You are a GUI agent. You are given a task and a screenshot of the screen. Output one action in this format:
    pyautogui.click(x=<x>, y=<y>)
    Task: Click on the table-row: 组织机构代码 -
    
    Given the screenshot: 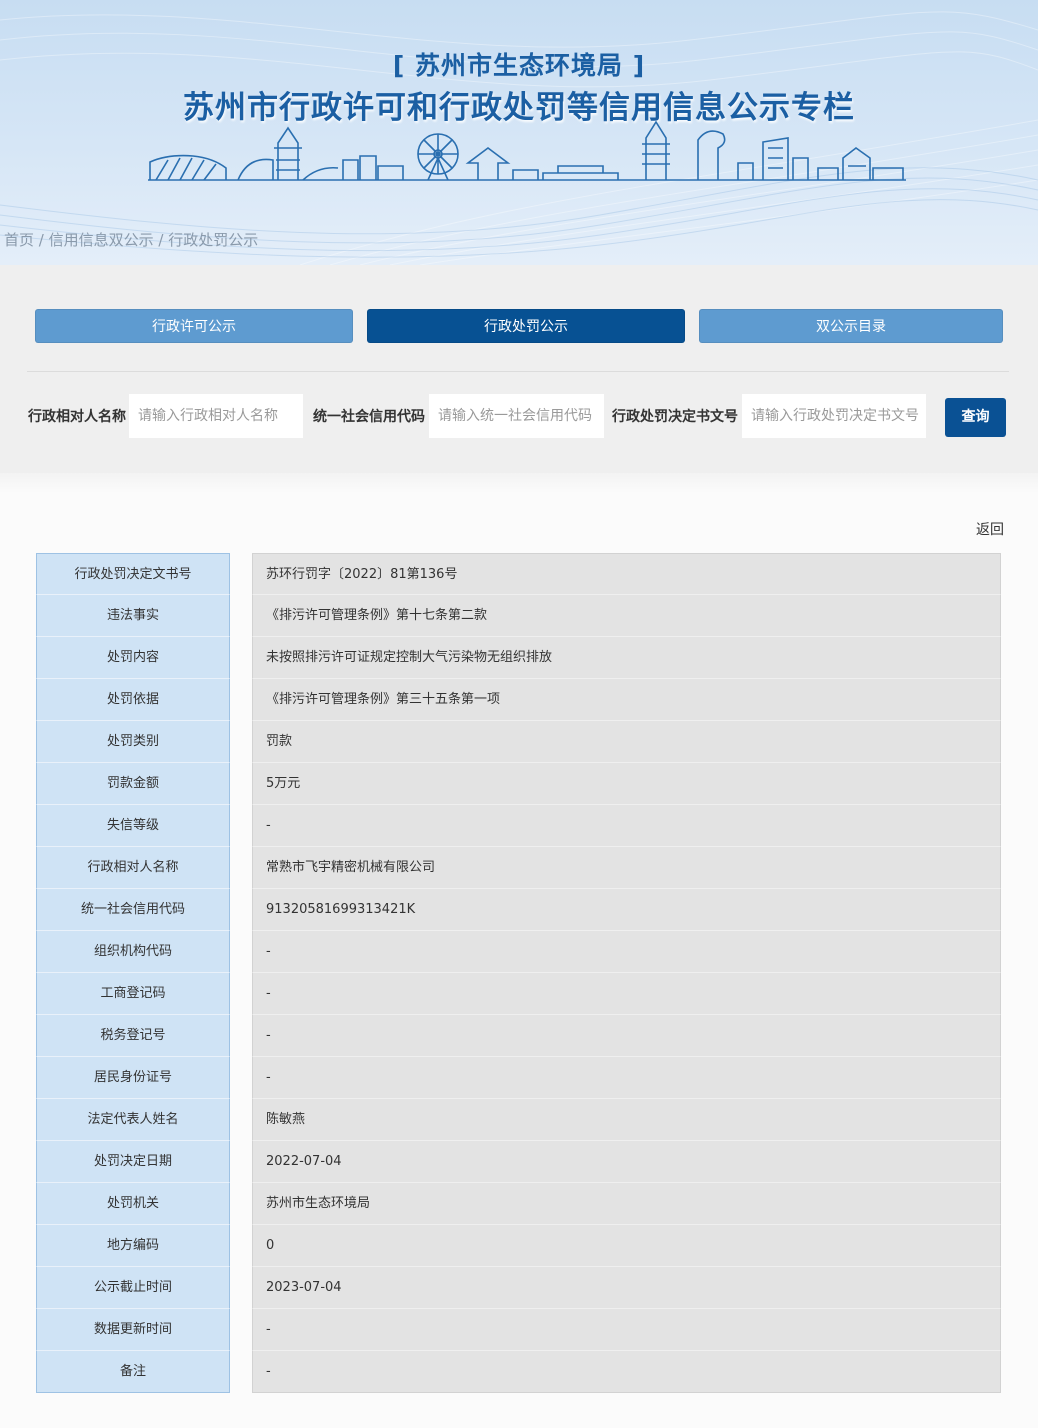 What is the action you would take?
    pyautogui.click(x=518, y=952)
    